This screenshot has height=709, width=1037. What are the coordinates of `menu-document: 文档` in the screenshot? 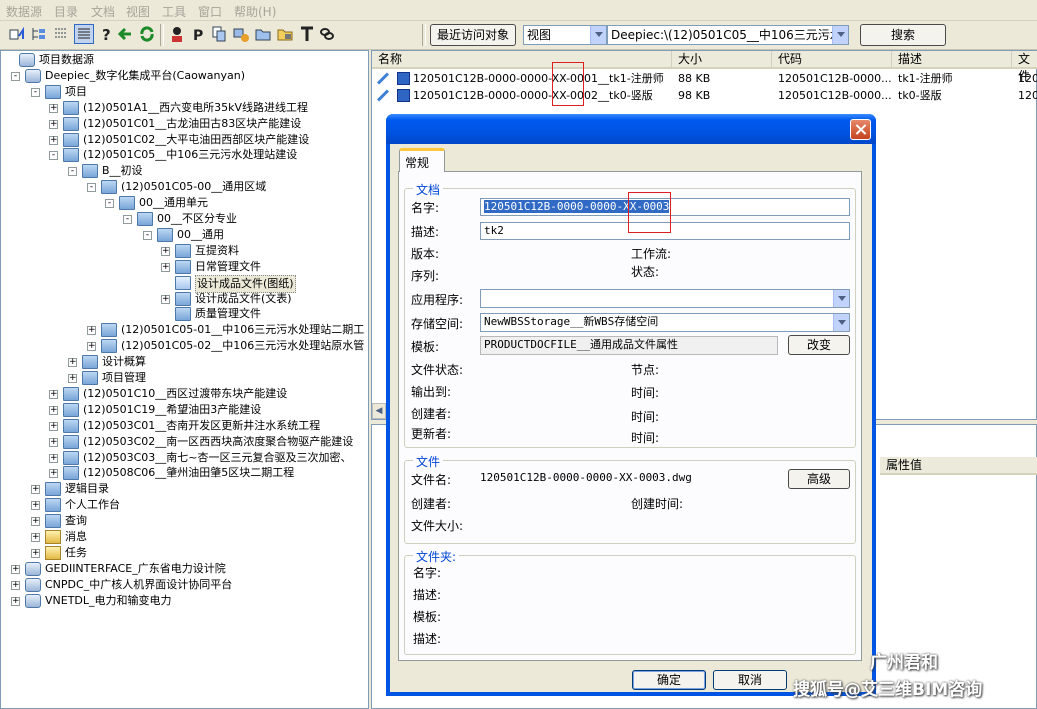 It's located at (103, 11).